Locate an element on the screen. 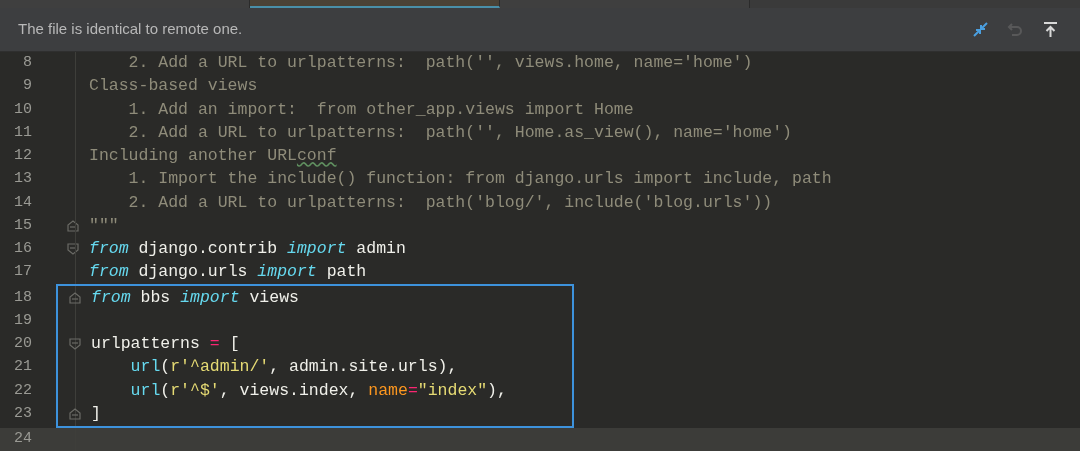  code-line: 1. Import the include() function: from django.urls import include, path is located at coordinates (480, 179).